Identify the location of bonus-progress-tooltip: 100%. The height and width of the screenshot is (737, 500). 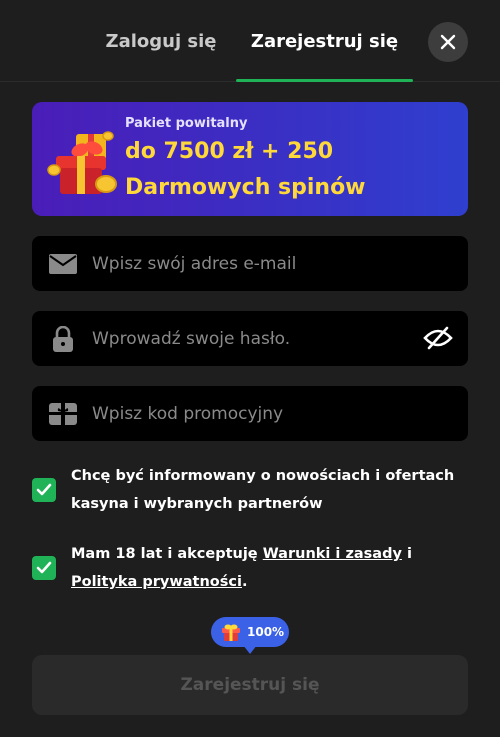
(250, 632).